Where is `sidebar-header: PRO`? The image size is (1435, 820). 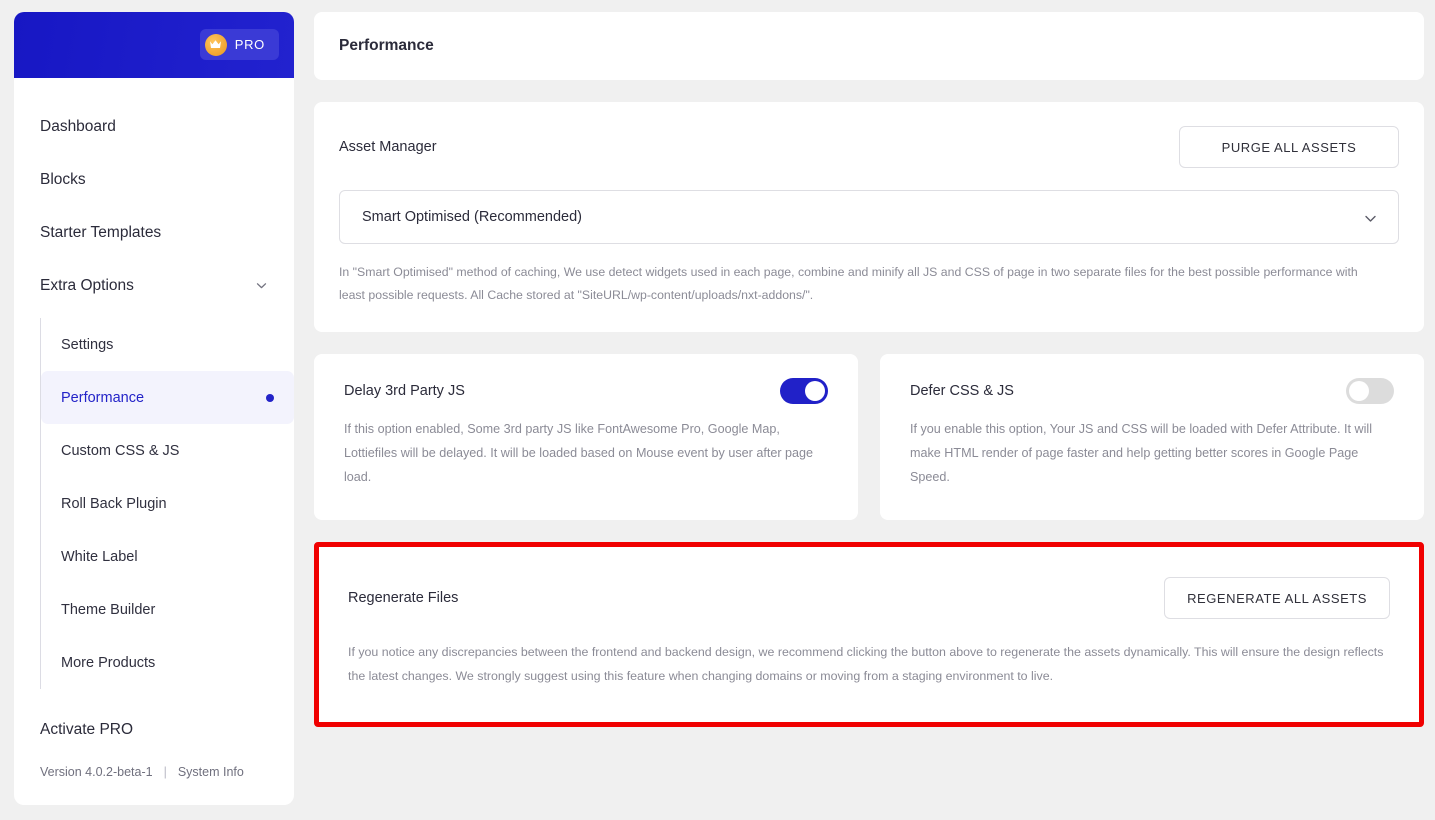
sidebar-header: PRO is located at coordinates (154, 45).